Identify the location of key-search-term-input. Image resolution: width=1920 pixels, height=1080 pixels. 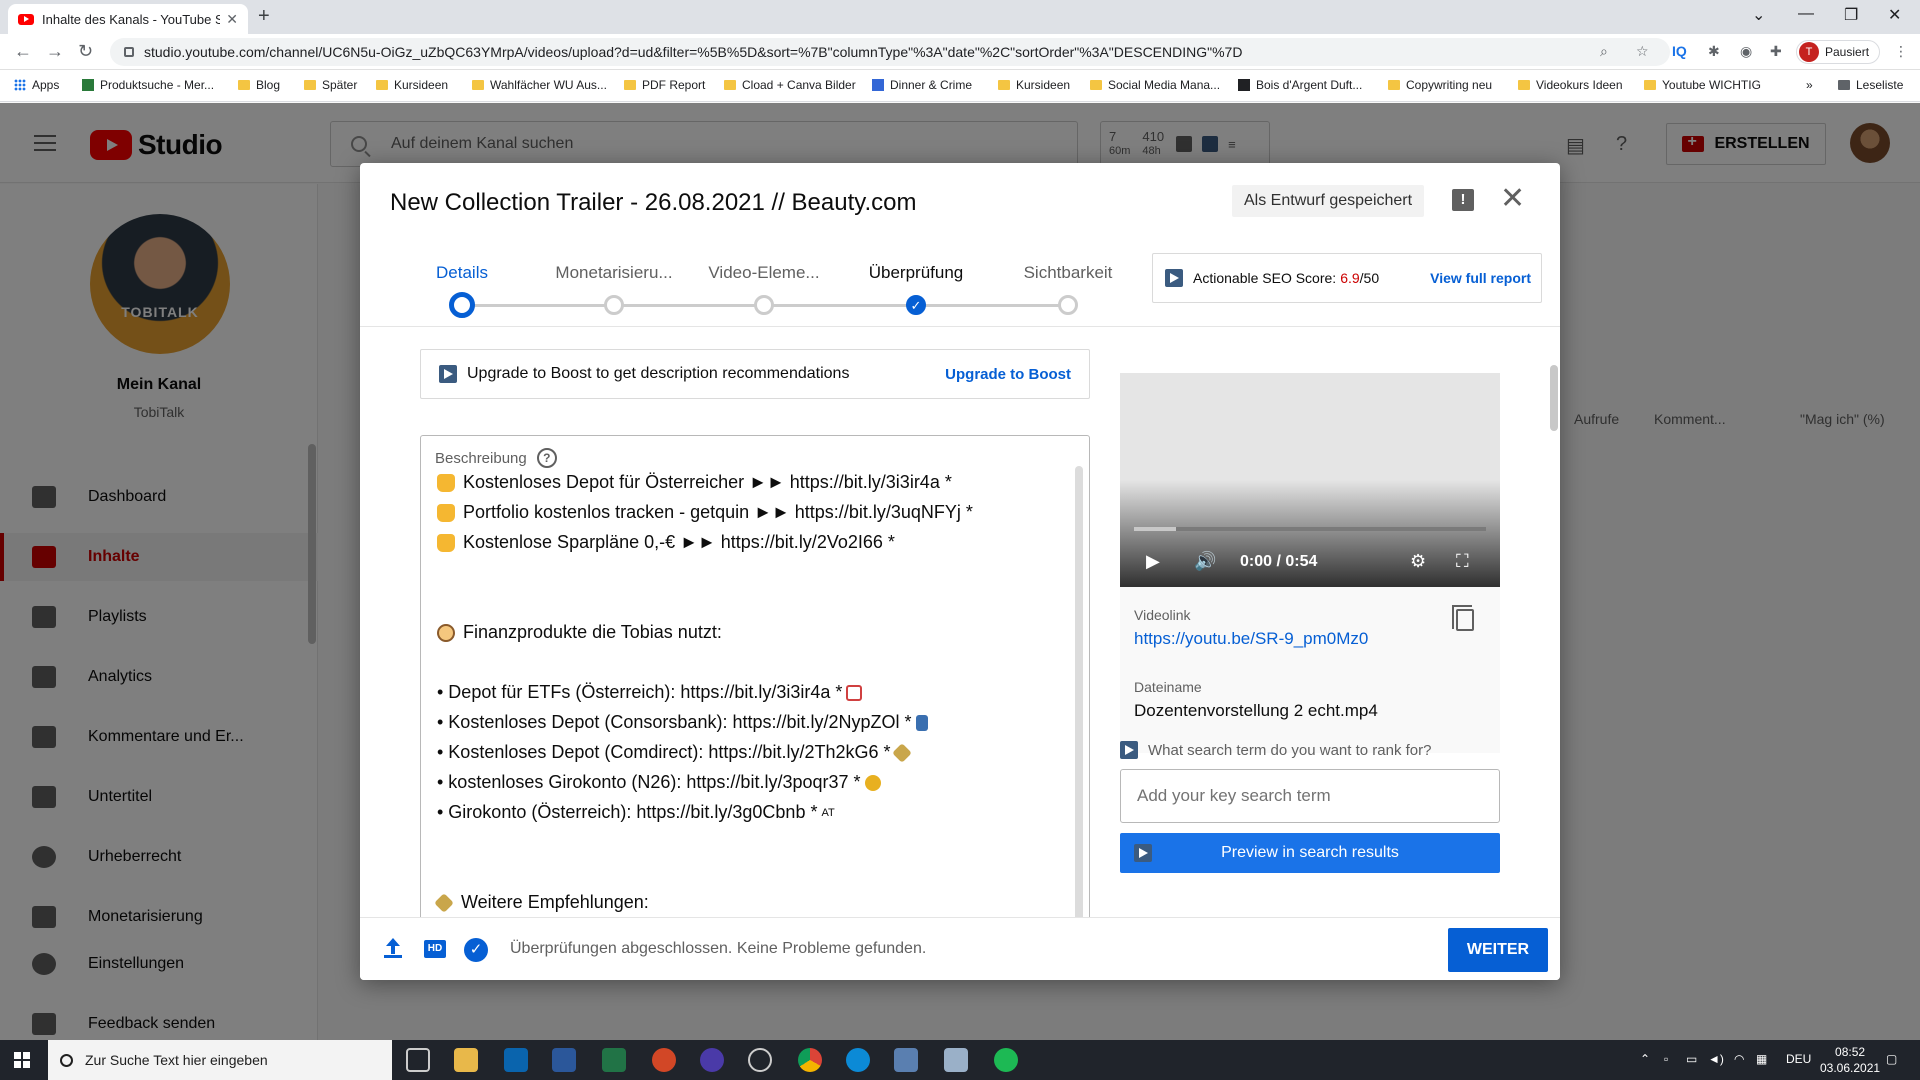
(1310, 796).